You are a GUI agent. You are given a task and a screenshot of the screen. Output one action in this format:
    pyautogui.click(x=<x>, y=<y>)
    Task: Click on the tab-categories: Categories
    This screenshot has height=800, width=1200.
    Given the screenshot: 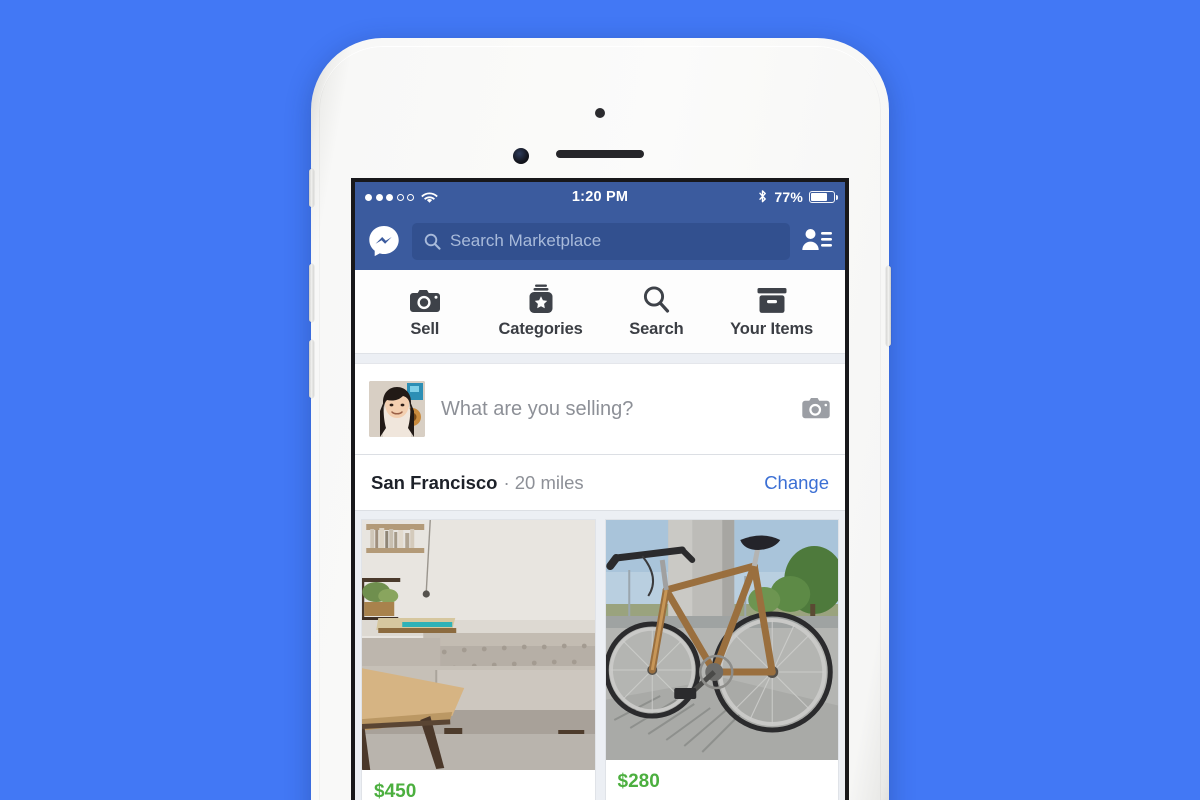 What is the action you would take?
    pyautogui.click(x=540, y=311)
    